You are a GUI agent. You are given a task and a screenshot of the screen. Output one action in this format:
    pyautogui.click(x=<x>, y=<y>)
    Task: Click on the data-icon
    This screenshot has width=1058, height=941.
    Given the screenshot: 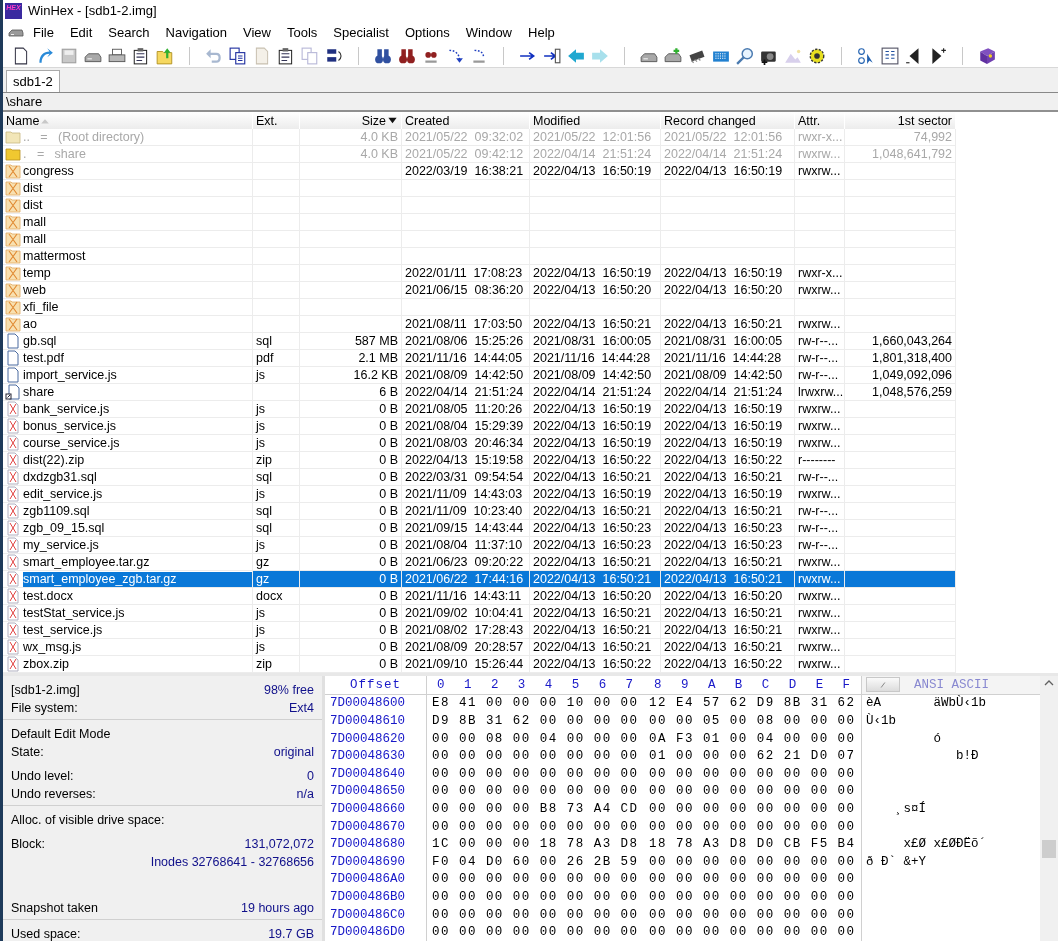 What is the action you would take?
    pyautogui.click(x=334, y=55)
    